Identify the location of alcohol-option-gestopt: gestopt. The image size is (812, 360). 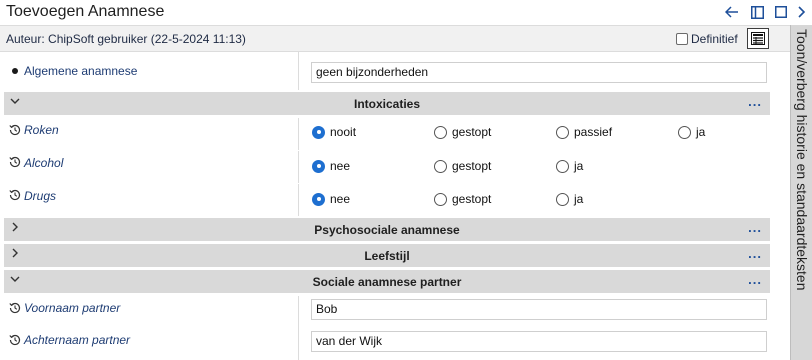
(462, 166).